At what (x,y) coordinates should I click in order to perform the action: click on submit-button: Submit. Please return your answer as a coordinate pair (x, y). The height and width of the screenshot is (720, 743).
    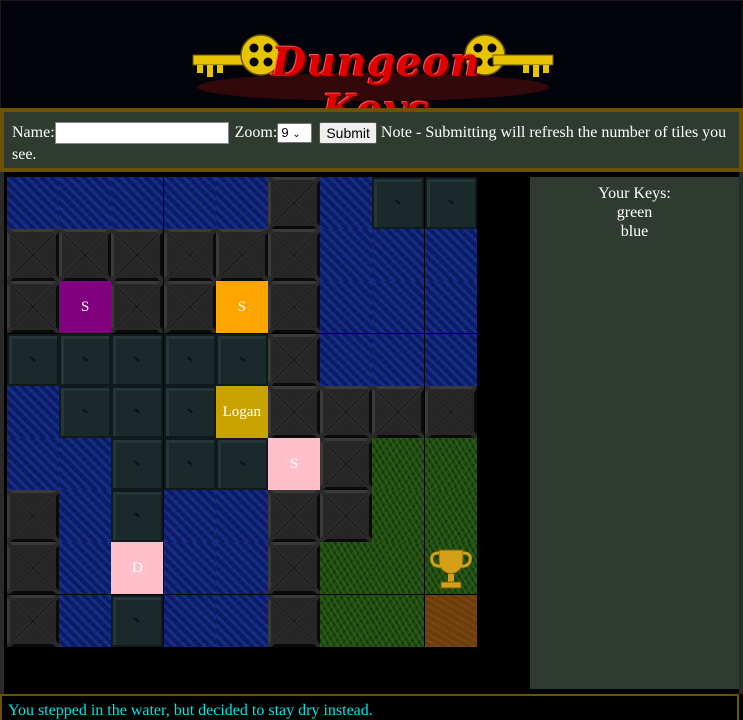
    Looking at the image, I should click on (348, 133).